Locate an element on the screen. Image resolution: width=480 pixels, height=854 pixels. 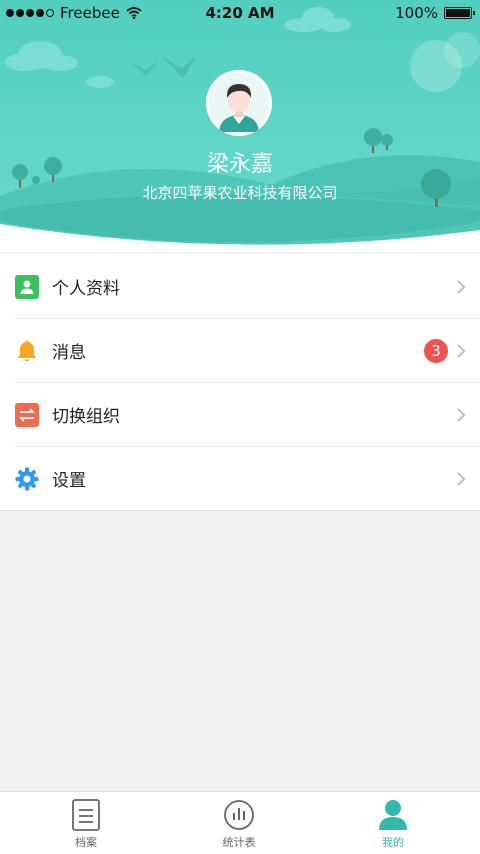
tab-label: 档案 is located at coordinates (86, 842).